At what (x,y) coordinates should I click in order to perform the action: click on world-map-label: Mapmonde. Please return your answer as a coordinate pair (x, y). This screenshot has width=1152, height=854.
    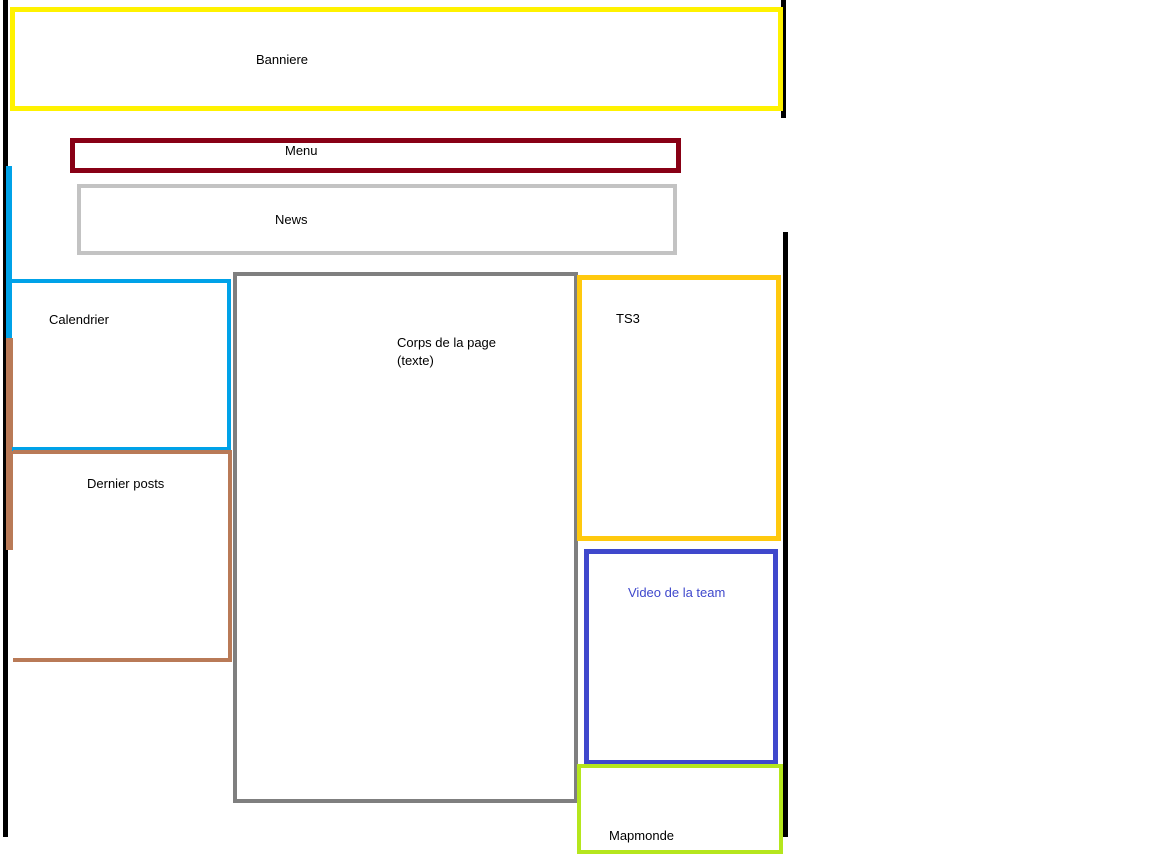
    Looking at the image, I should click on (642, 835).